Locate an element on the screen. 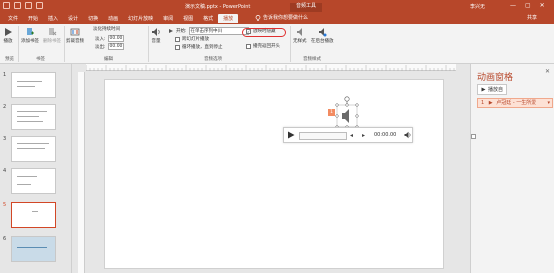  play-in-background-button: 在后台播放 is located at coordinates (322, 35).